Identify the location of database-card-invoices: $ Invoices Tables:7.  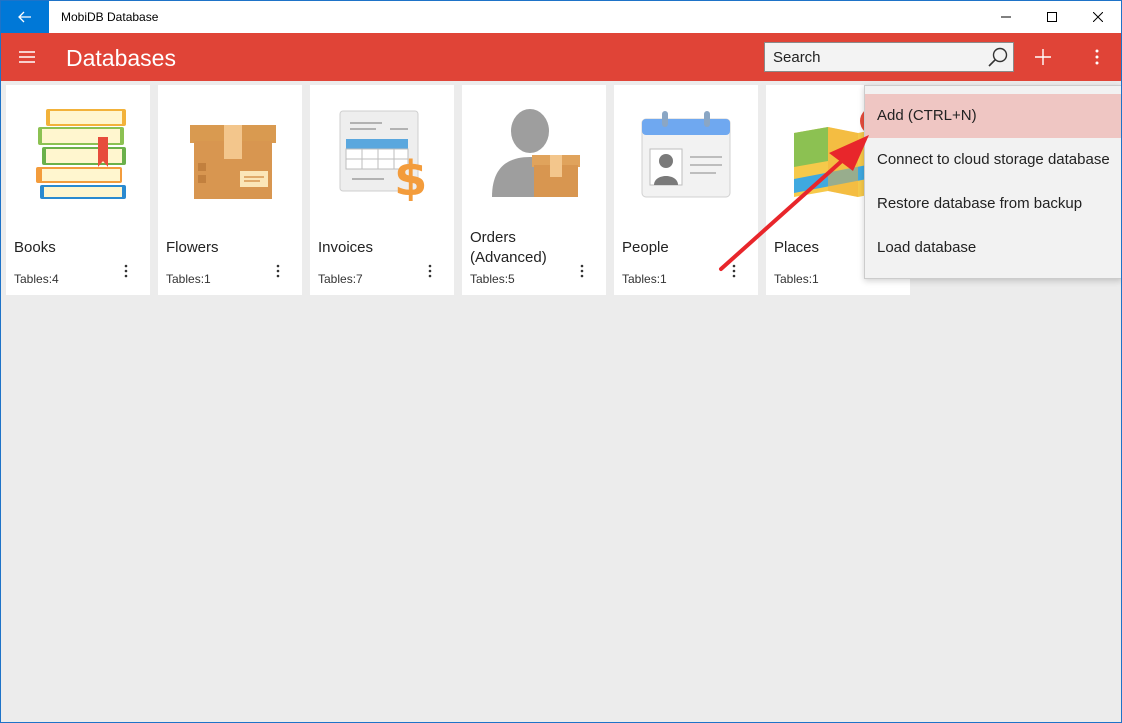
(382, 190).